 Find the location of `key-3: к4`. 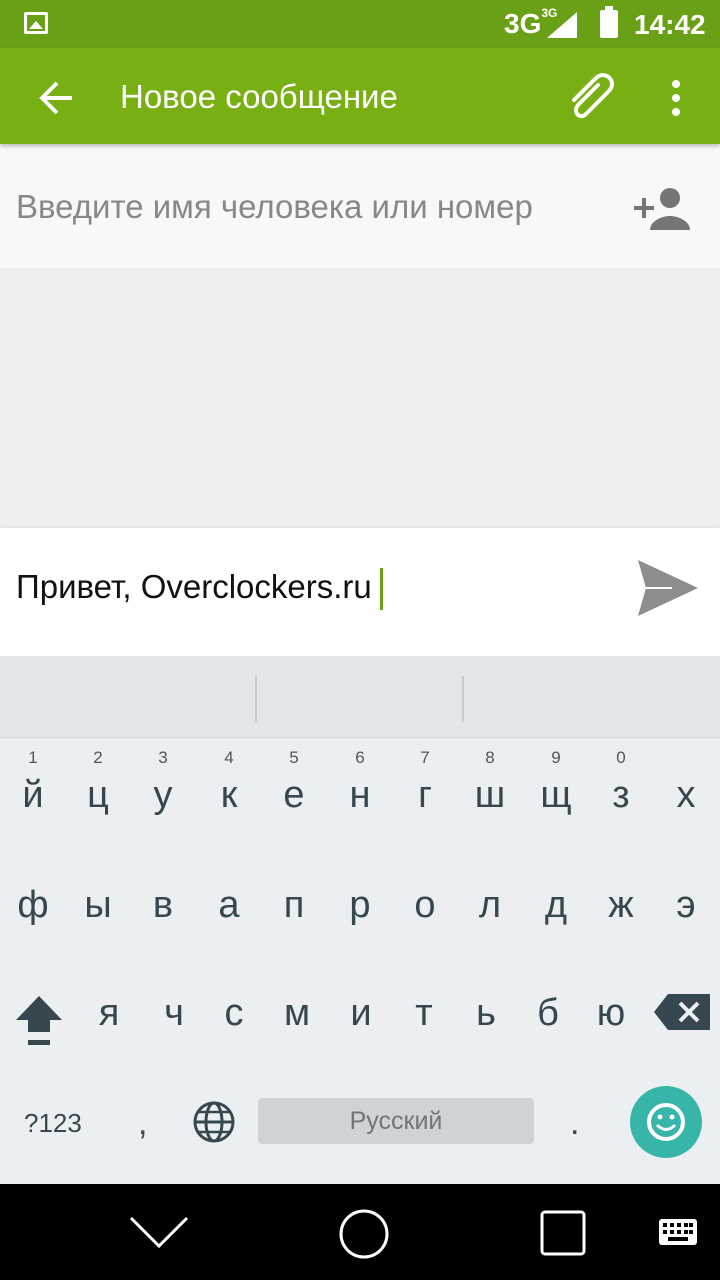

key-3: к4 is located at coordinates (229, 782).